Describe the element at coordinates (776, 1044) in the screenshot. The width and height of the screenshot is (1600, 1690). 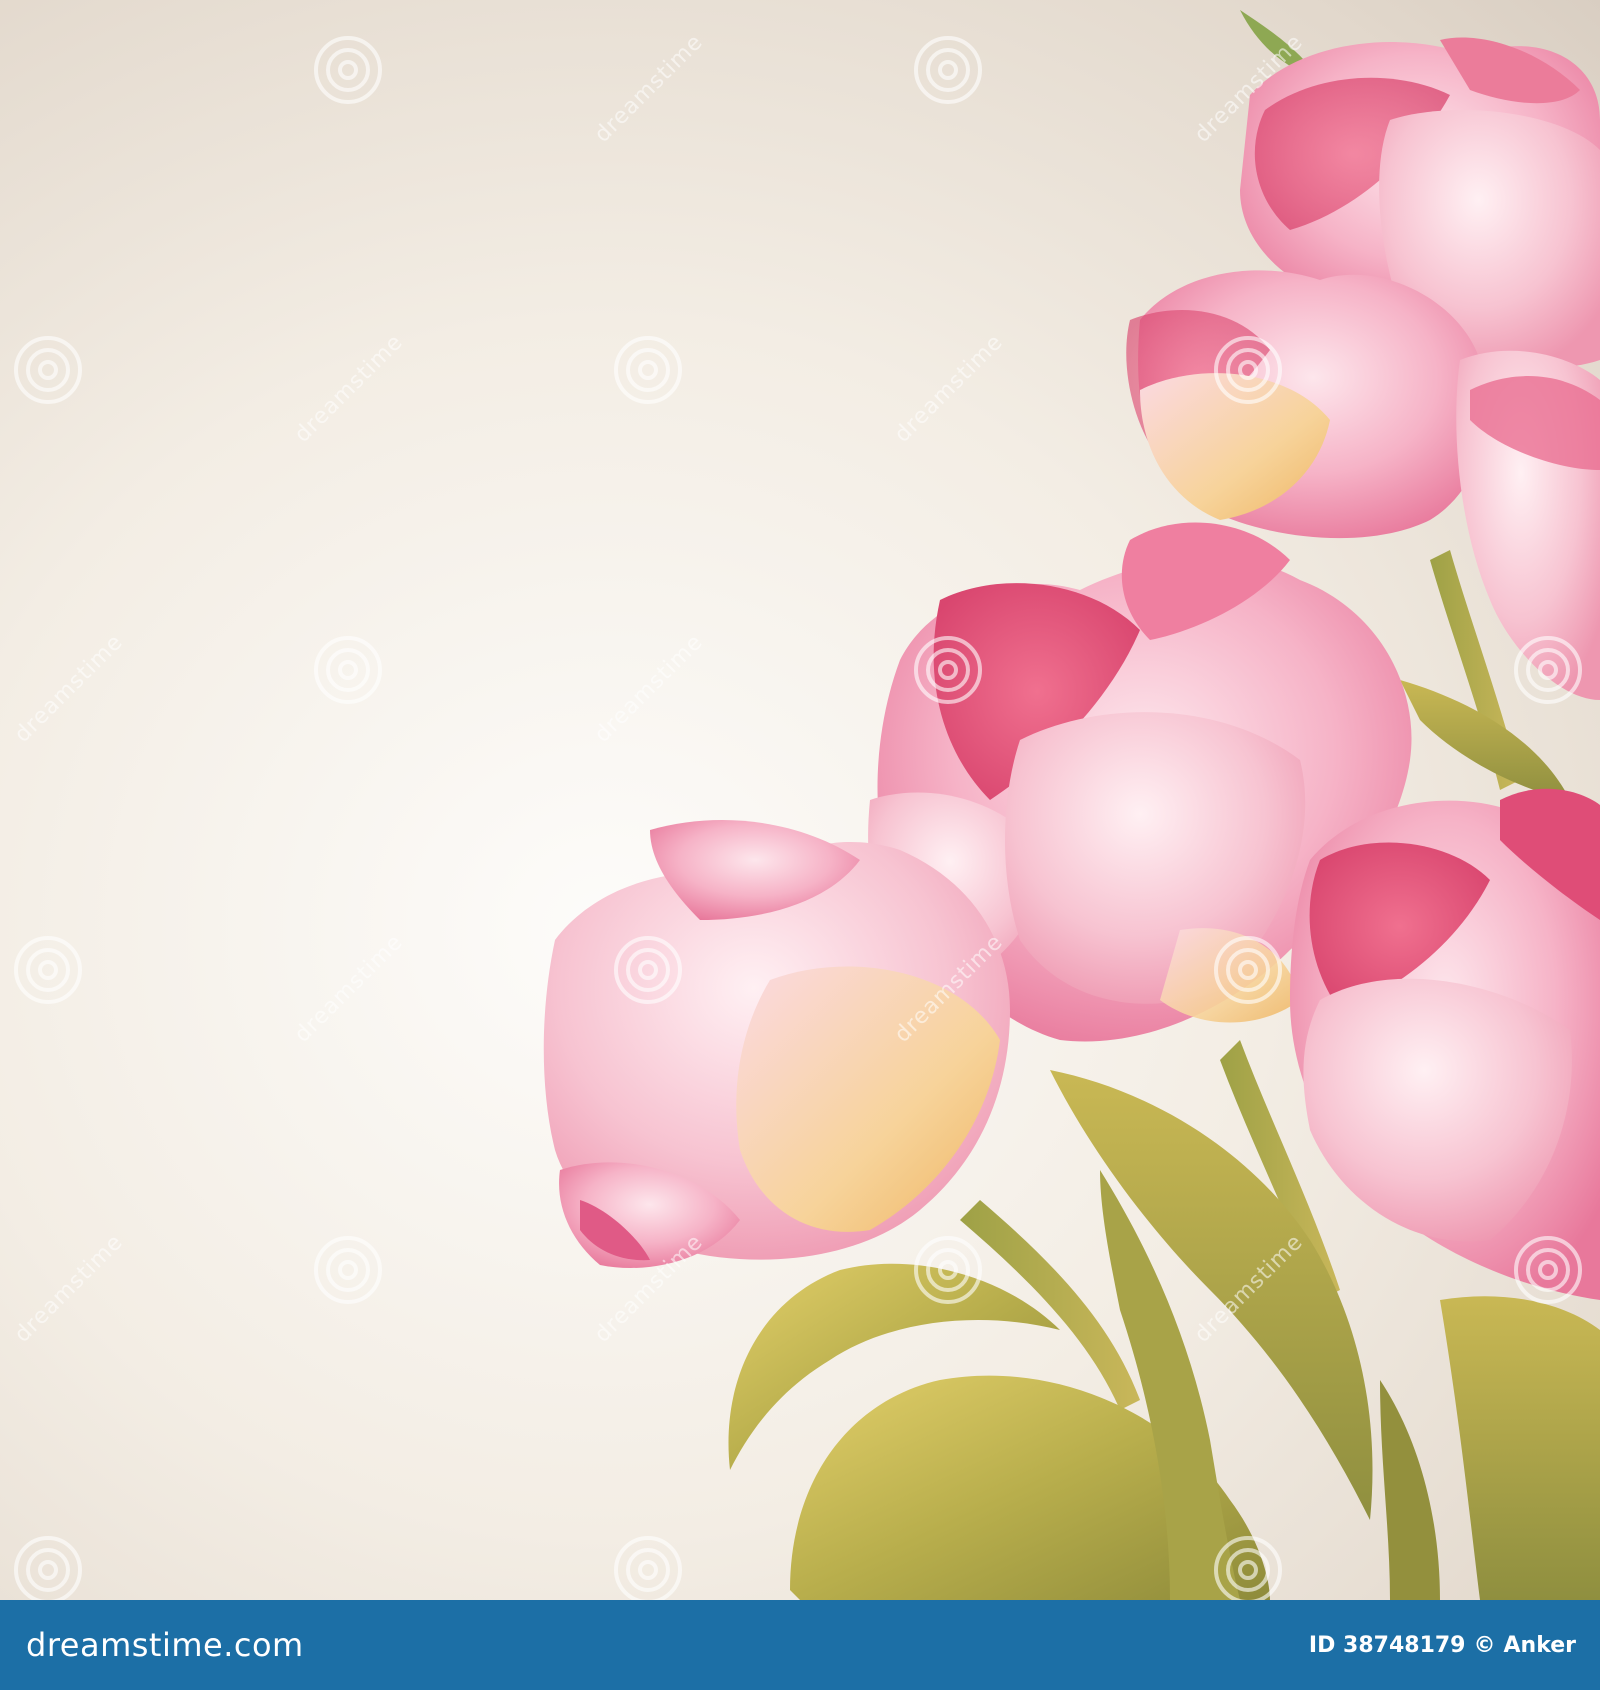
I see `tulip-left` at that location.